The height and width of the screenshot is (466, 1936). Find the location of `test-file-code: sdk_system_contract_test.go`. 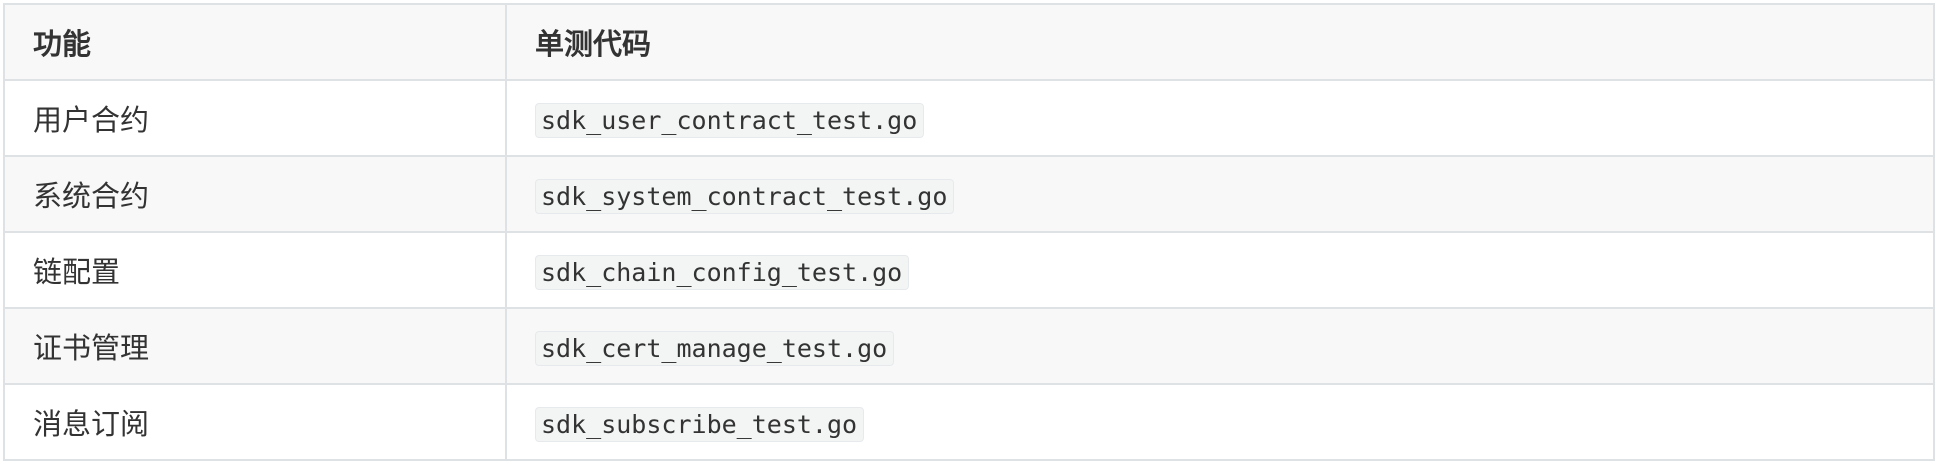

test-file-code: sdk_system_contract_test.go is located at coordinates (745, 196).